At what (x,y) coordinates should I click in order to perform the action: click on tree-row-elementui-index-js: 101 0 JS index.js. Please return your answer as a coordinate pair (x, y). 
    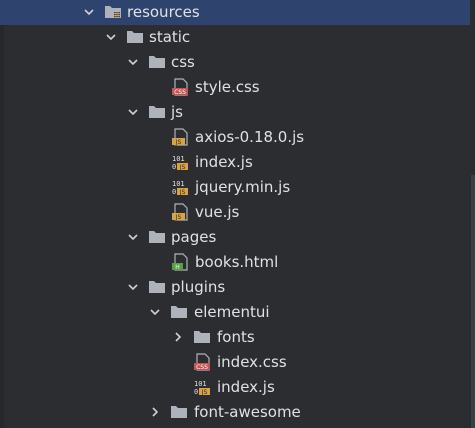
    Looking at the image, I should click on (235, 387).